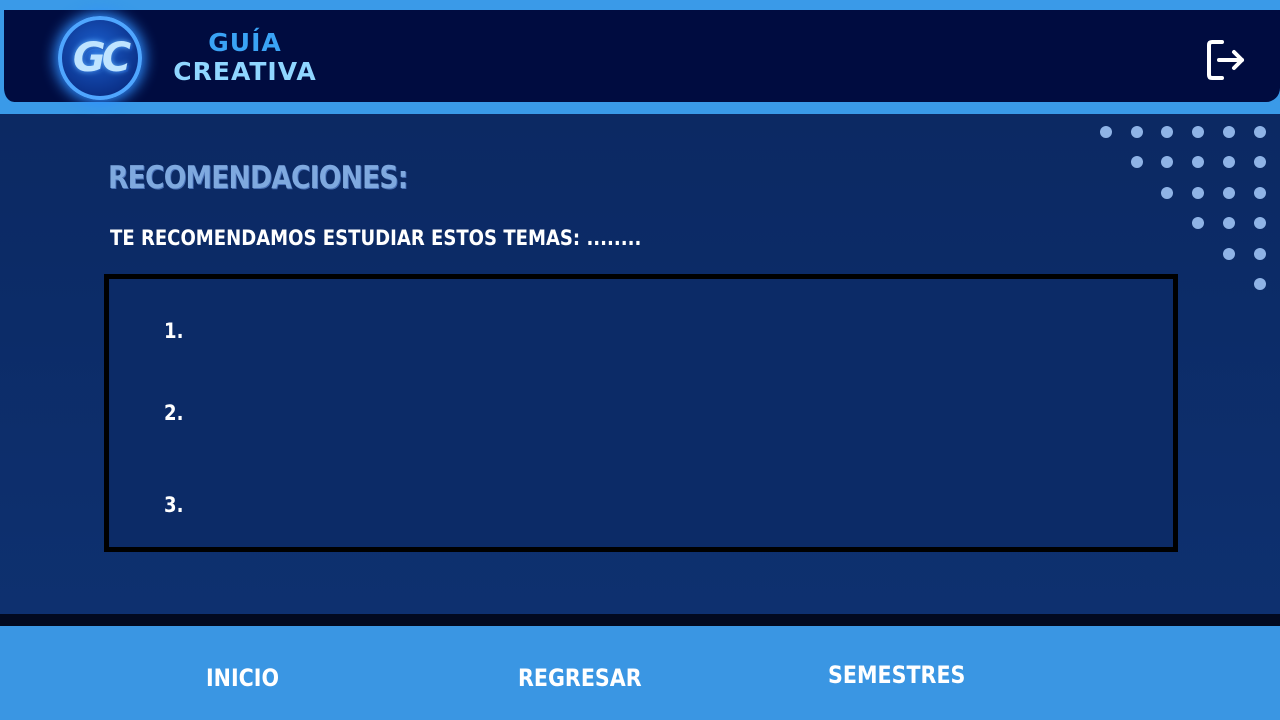 The image size is (1280, 720). What do you see at coordinates (245, 71) in the screenshot?
I see `brand-line-2: CREATIVA` at bounding box center [245, 71].